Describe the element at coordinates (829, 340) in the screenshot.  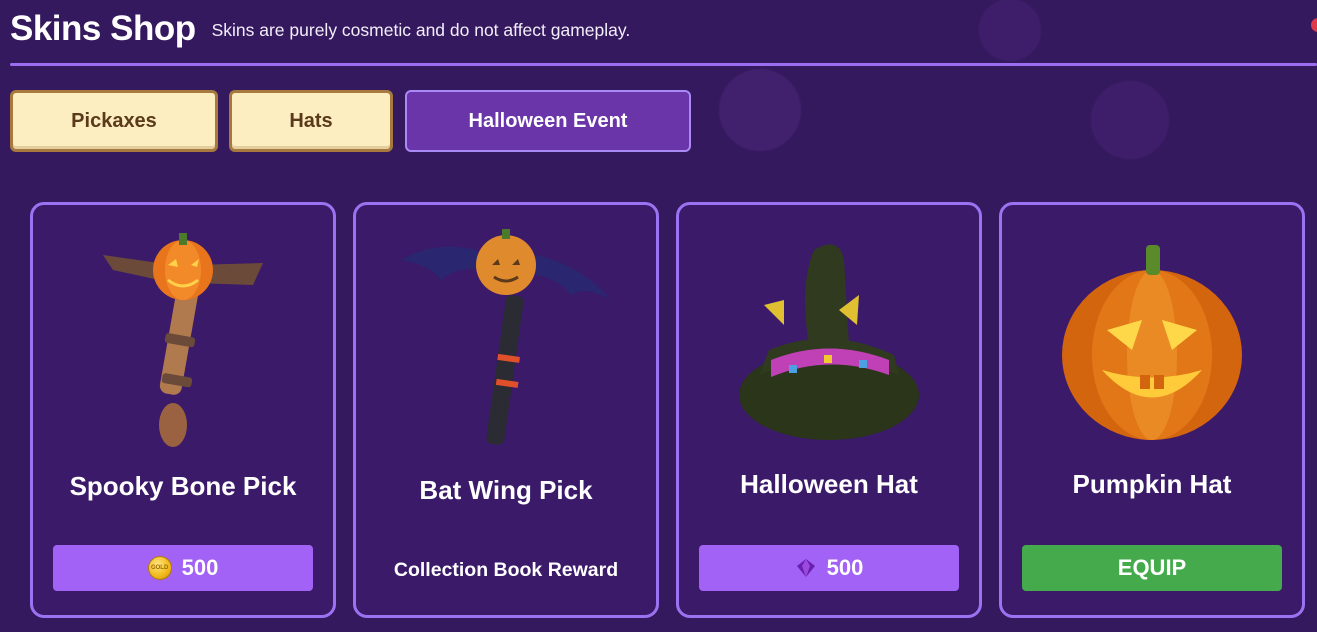
I see `witch-hat-icon` at that location.